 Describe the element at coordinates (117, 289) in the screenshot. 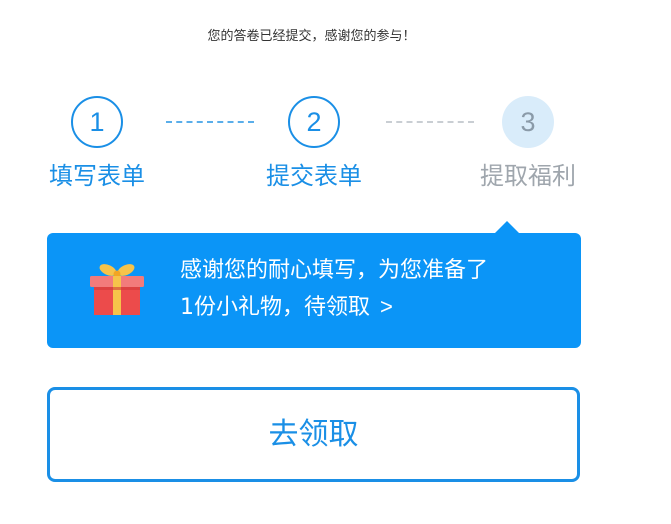

I see `gift-icon` at that location.